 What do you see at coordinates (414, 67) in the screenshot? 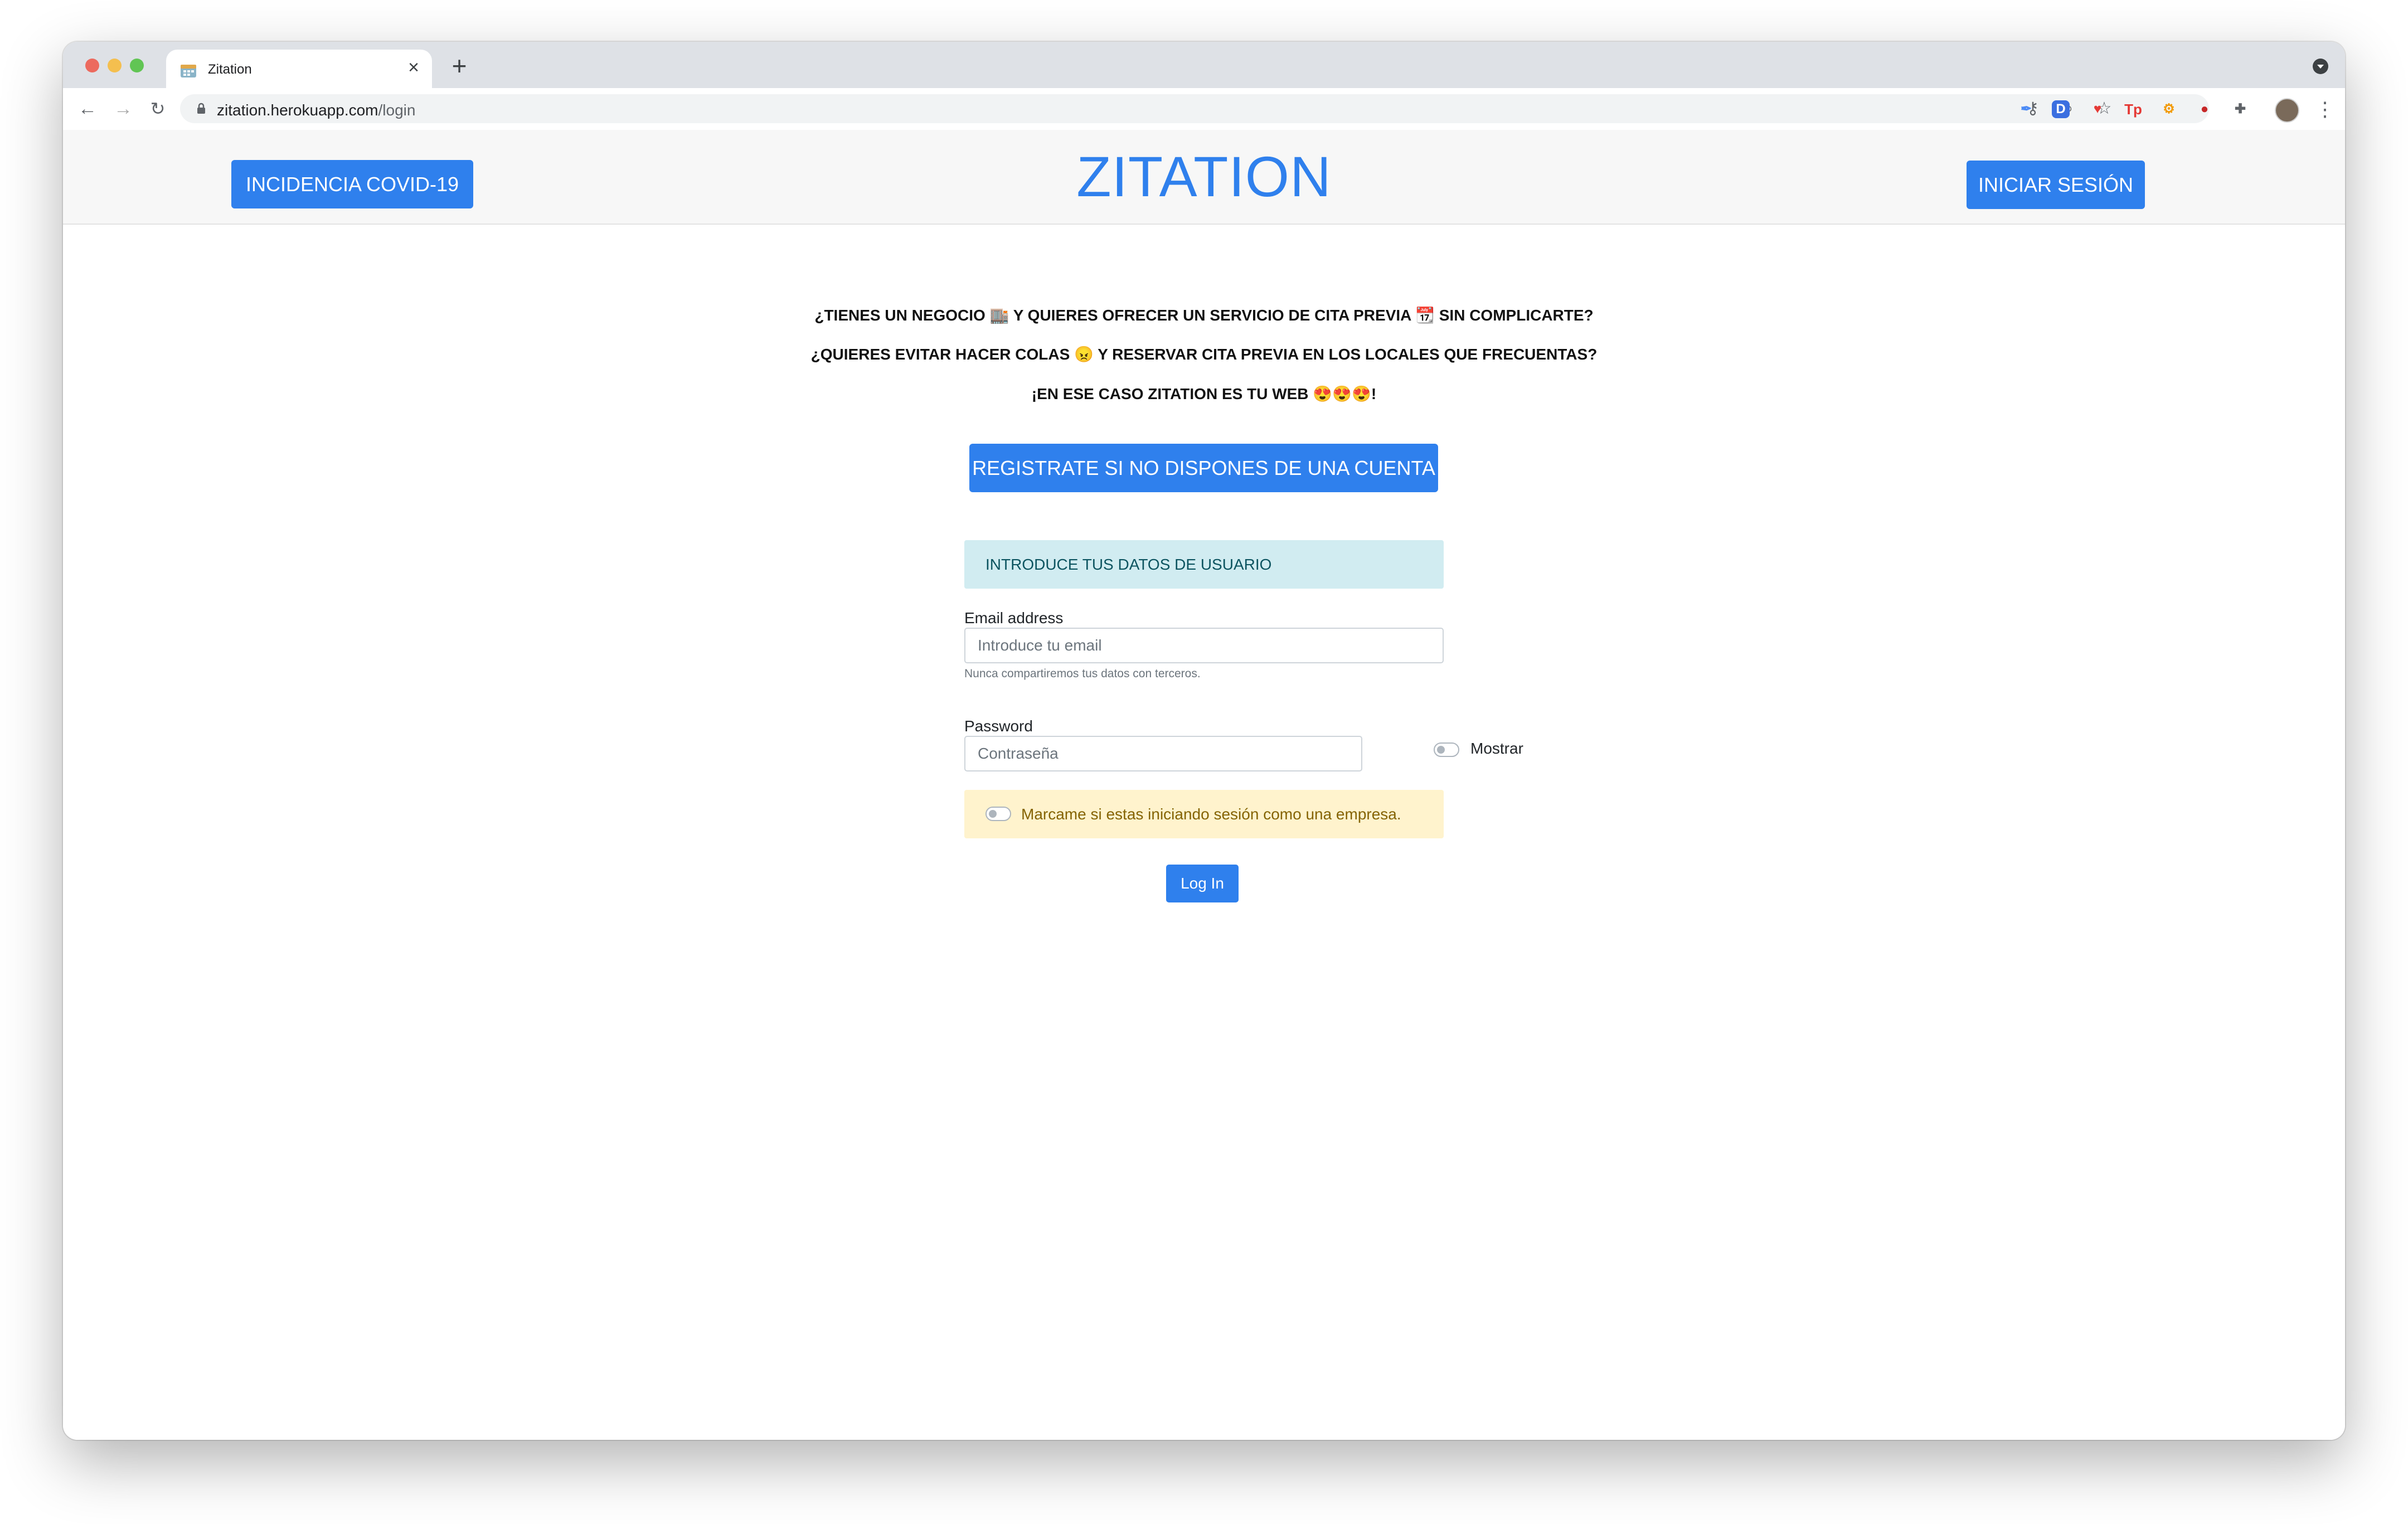
I see `close-tab-icon: ×` at bounding box center [414, 67].